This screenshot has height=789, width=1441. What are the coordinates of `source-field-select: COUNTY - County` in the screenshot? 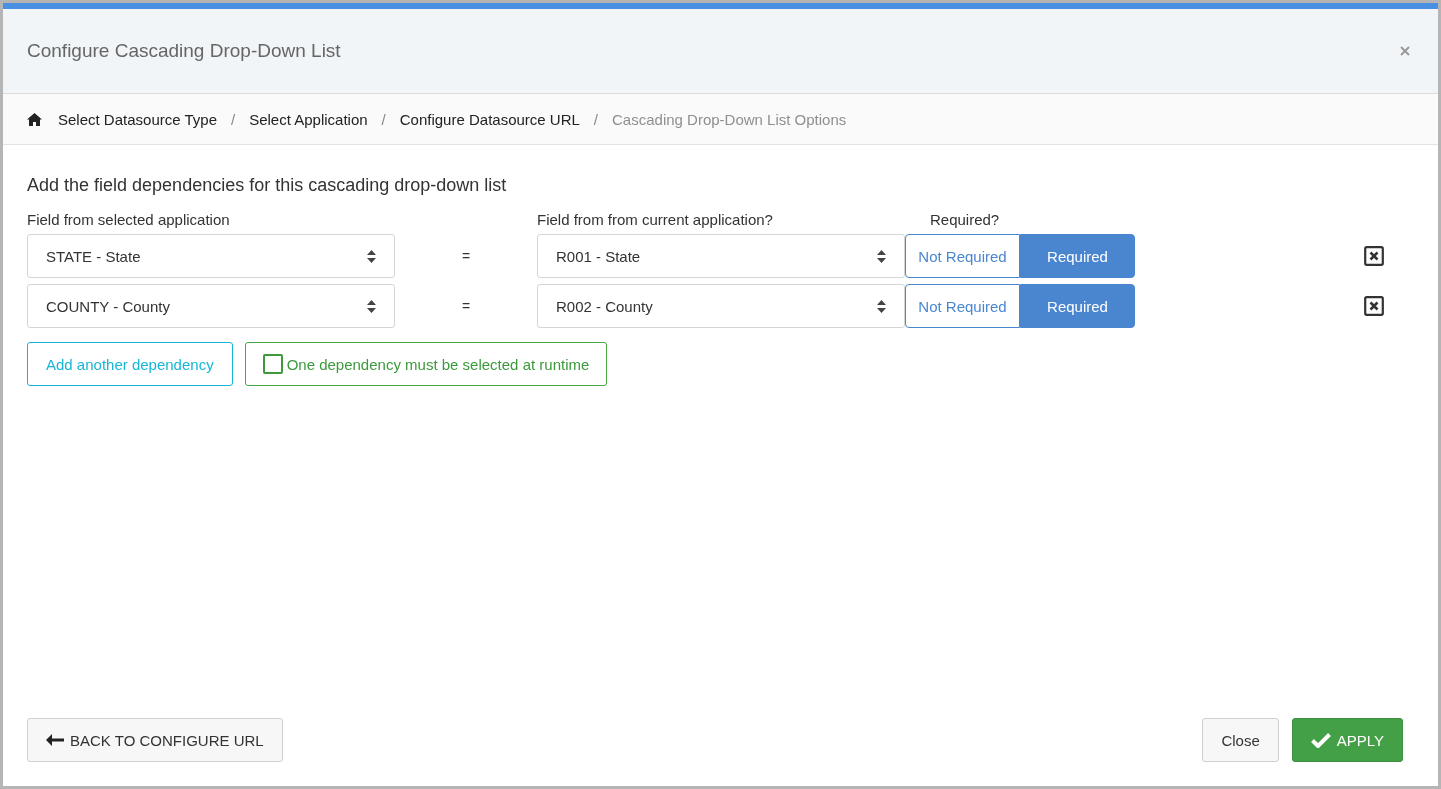 It's located at (211, 306).